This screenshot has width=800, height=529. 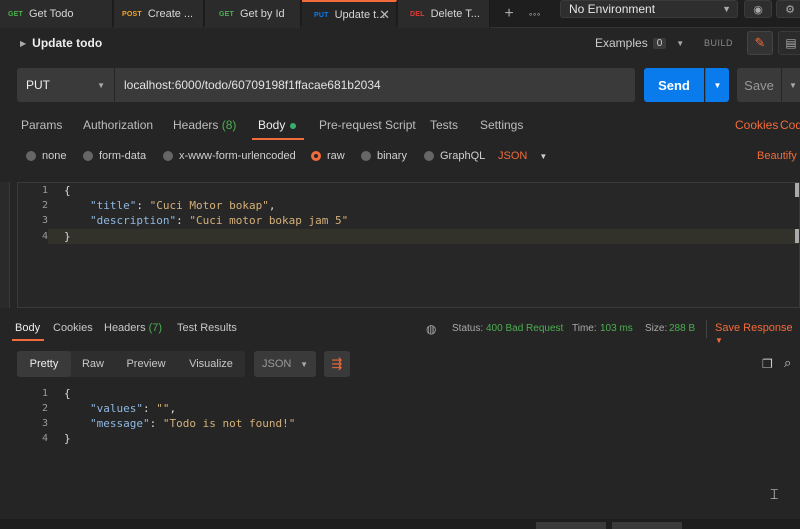 What do you see at coordinates (38, 85) in the screenshot?
I see `method-value: PUT` at bounding box center [38, 85].